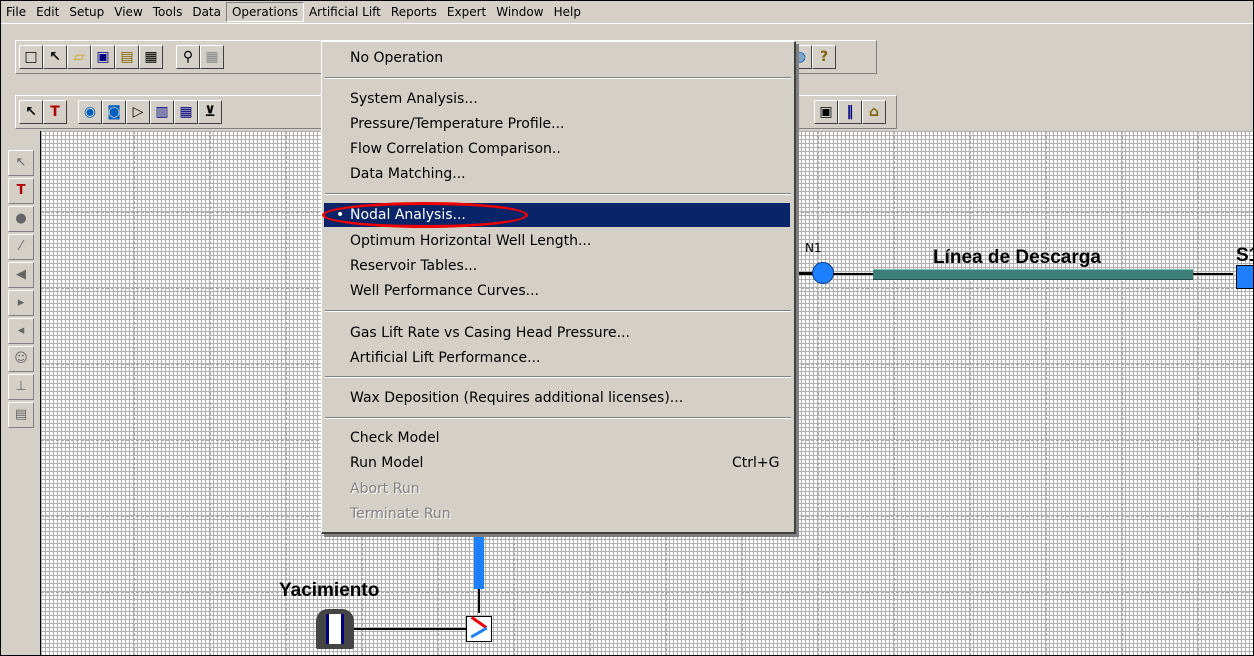 The width and height of the screenshot is (1254, 656). I want to click on reservoir-icon, so click(335, 629).